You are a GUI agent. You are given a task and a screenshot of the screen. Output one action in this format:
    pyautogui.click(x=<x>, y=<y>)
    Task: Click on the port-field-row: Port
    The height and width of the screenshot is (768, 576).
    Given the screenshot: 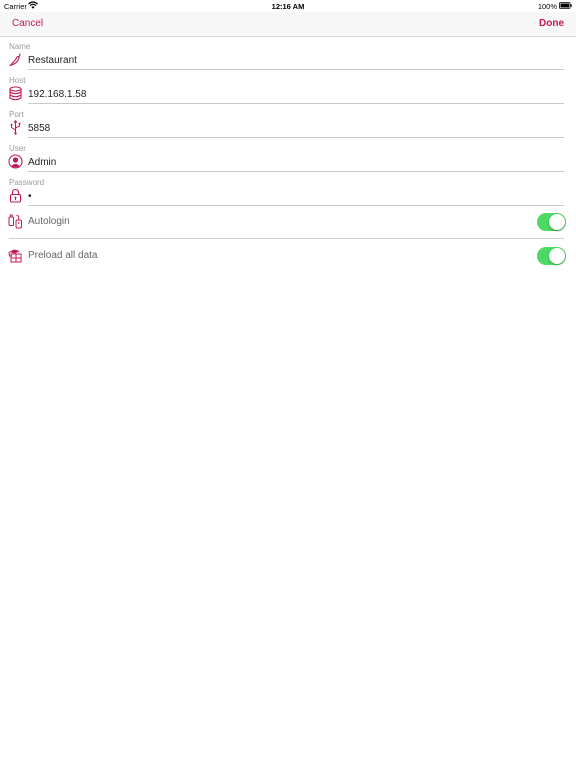 What is the action you would take?
    pyautogui.click(x=288, y=122)
    